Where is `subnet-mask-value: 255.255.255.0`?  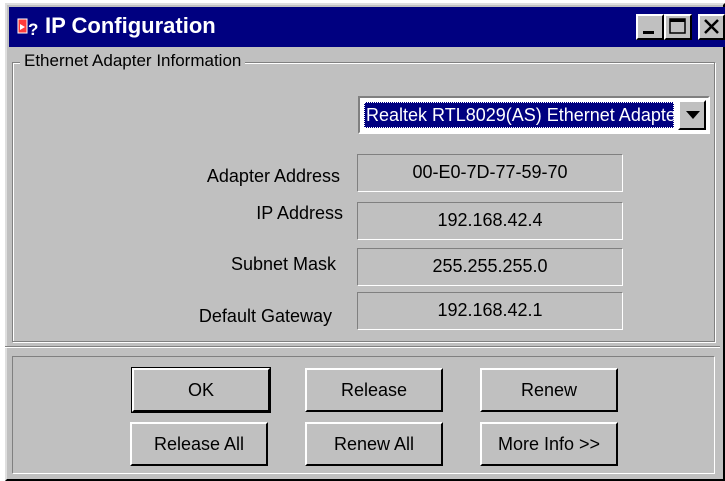
subnet-mask-value: 255.255.255.0 is located at coordinates (490, 267).